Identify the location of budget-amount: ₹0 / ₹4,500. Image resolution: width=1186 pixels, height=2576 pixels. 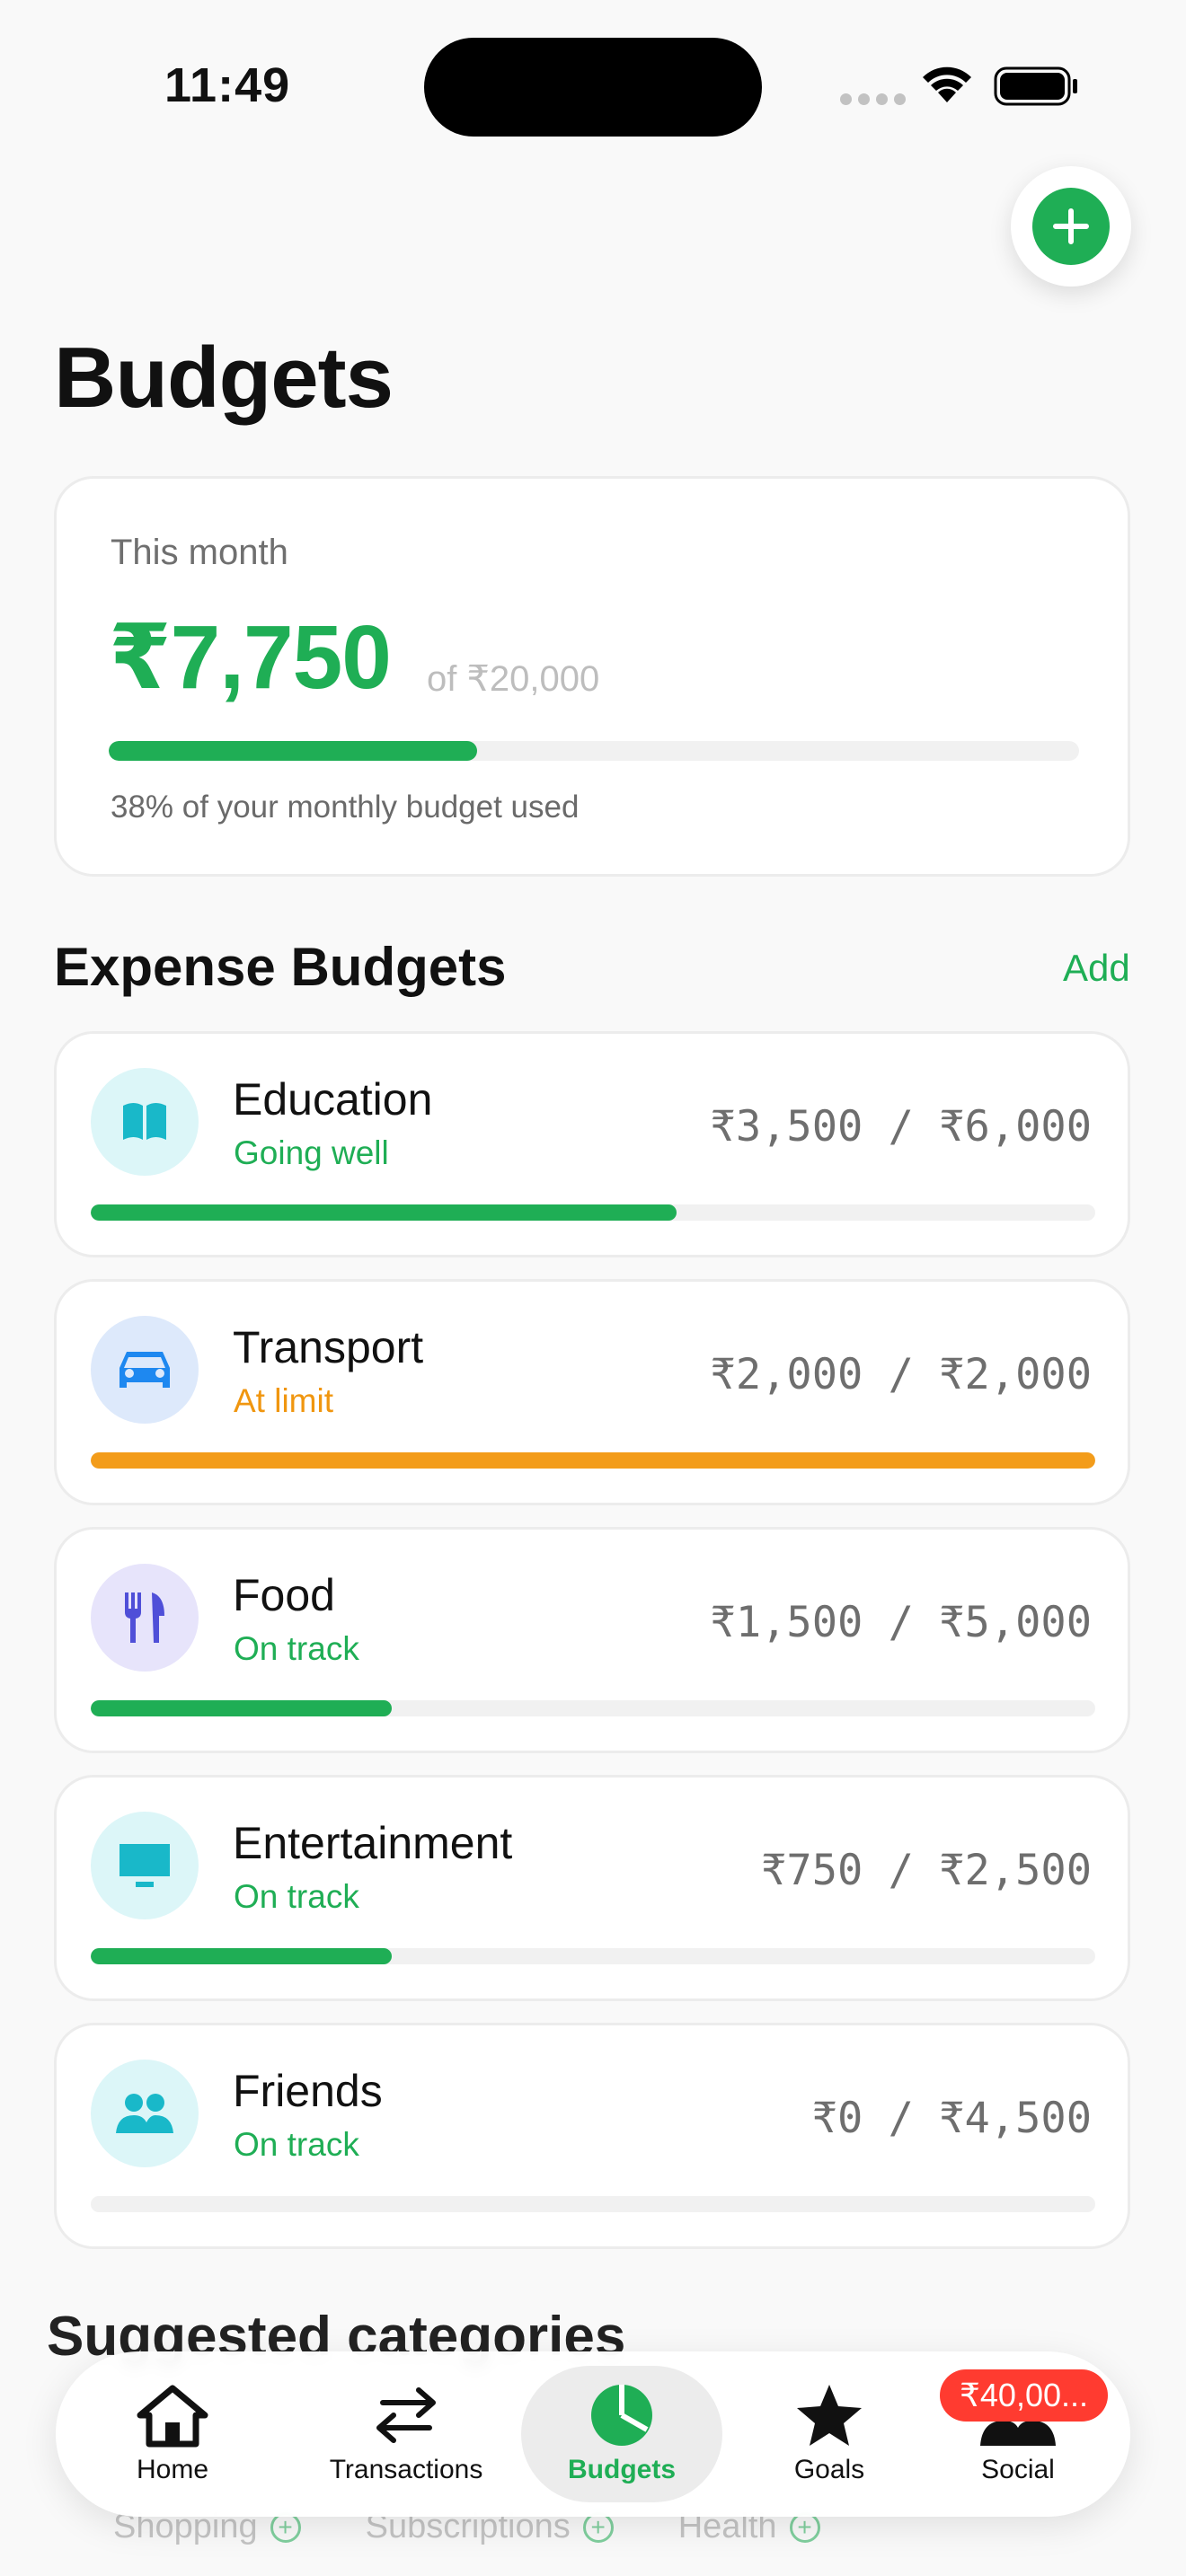
(951, 2118).